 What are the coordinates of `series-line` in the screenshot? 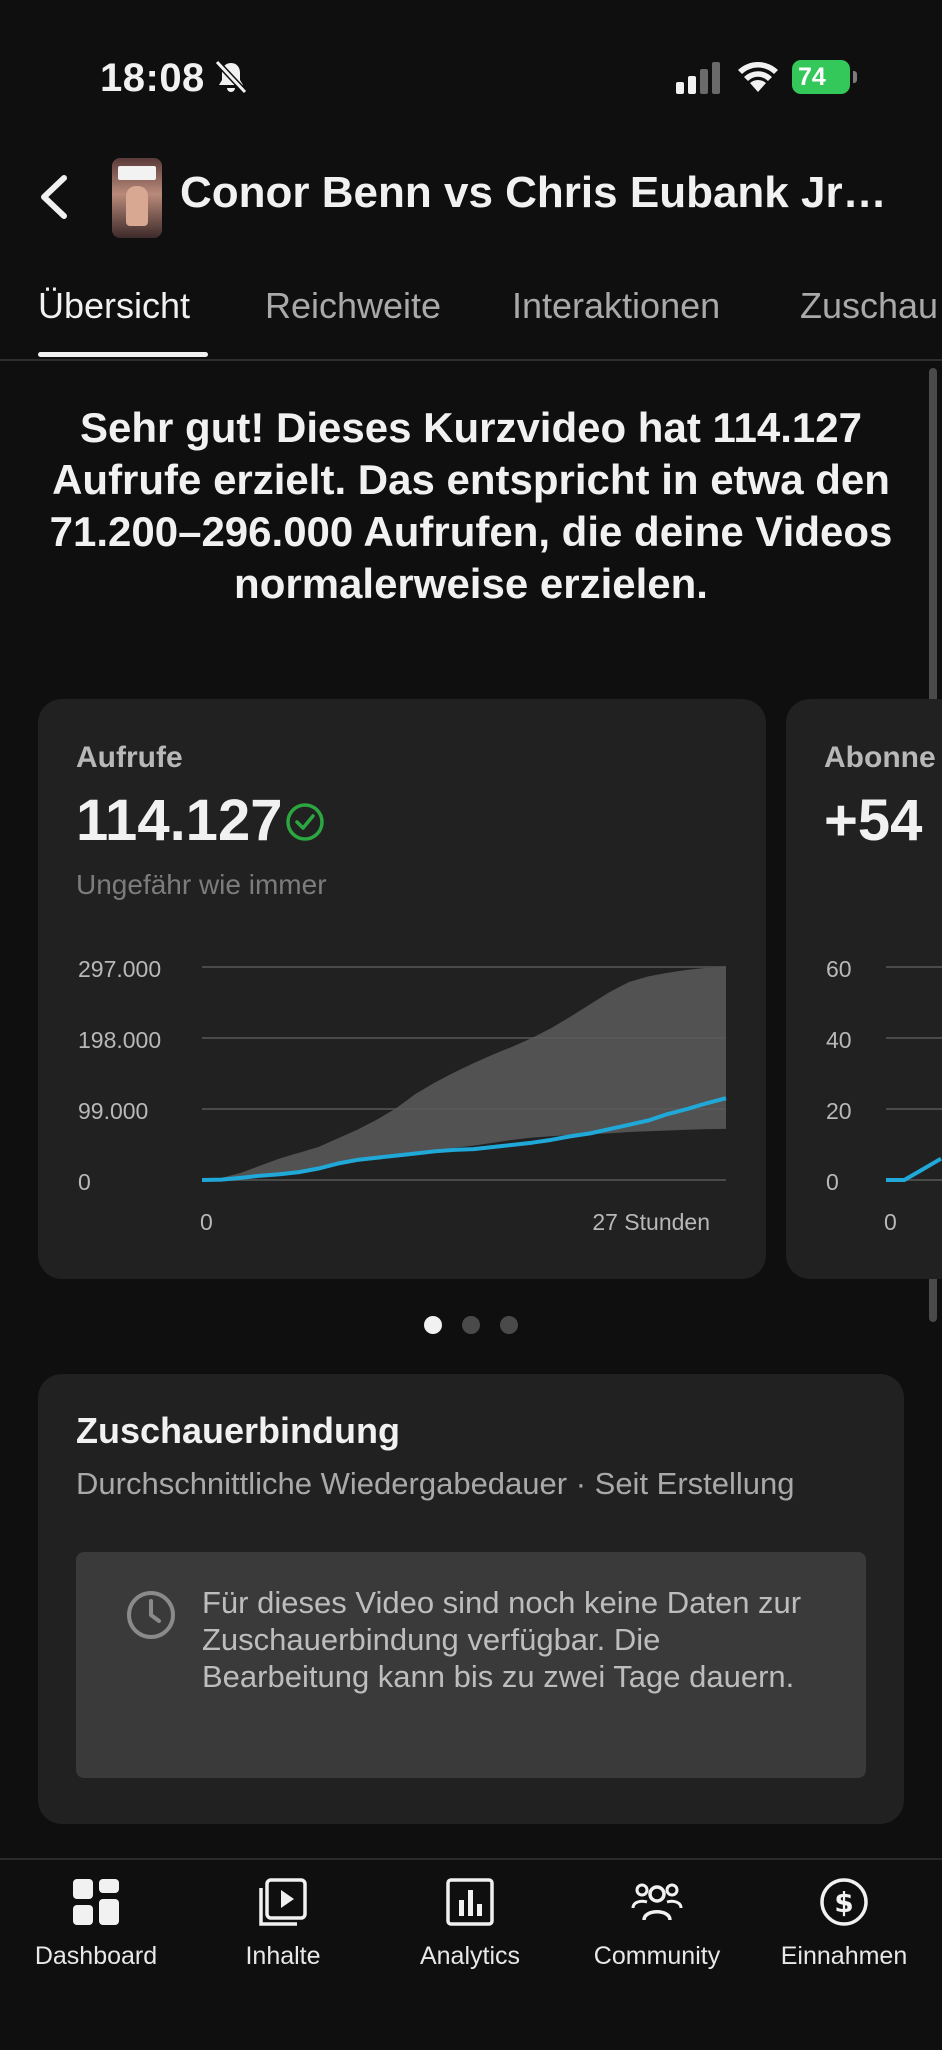 It's located at (914, 1169).